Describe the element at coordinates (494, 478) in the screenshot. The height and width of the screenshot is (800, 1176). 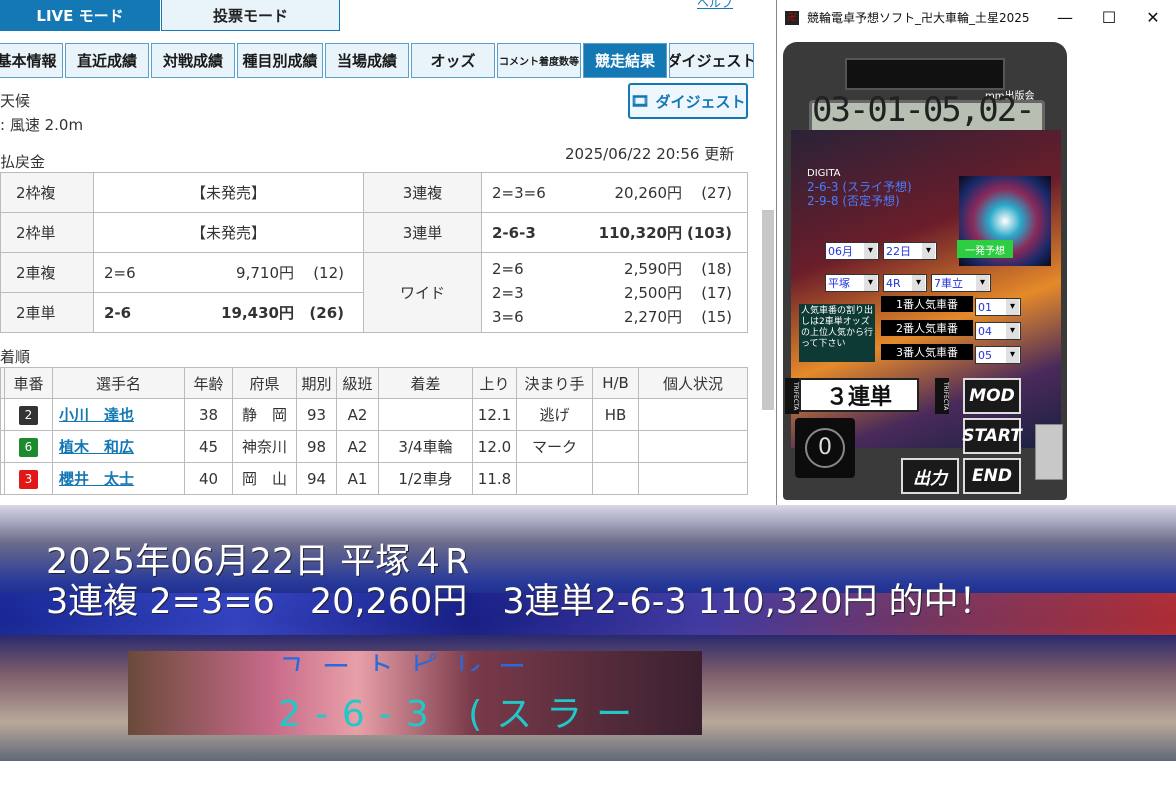
I see `last-lap-time: 11.8` at that location.